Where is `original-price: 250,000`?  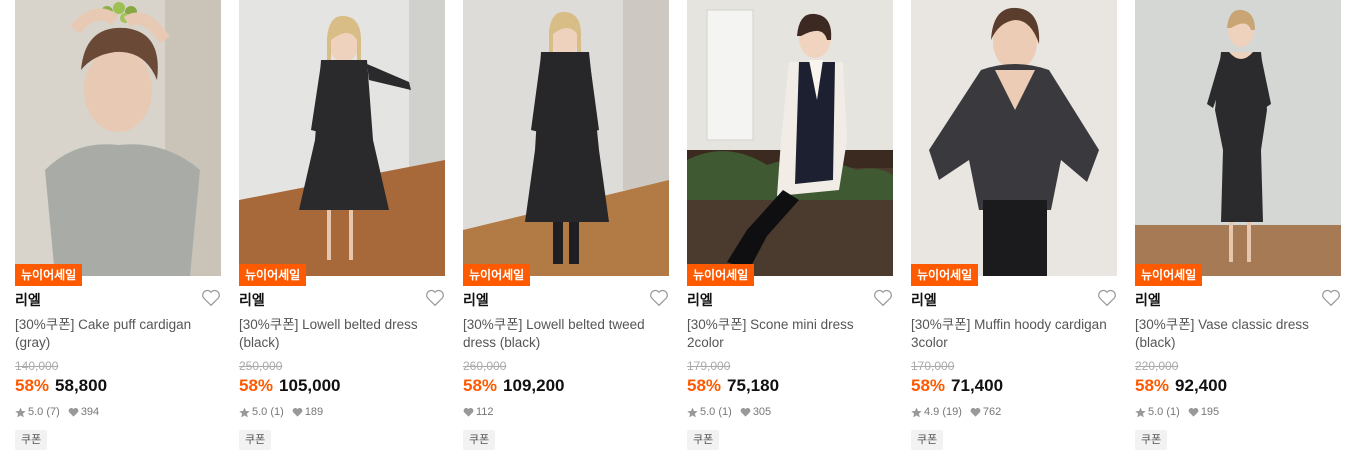 original-price: 250,000 is located at coordinates (261, 366).